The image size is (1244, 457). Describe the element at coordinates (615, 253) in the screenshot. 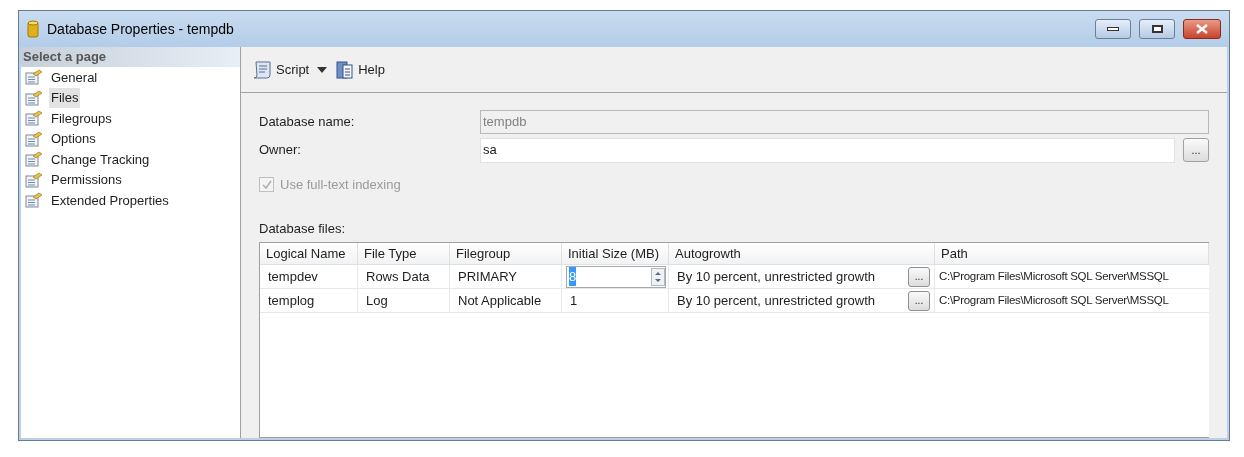

I see `column-header: Initial Size (MB)` at that location.